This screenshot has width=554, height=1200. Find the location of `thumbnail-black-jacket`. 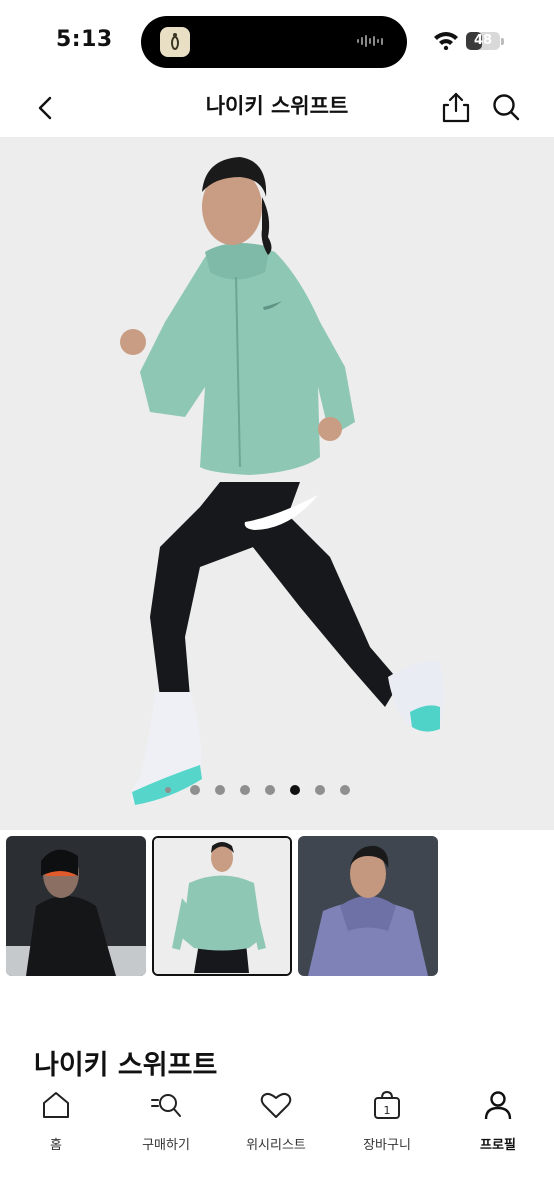

thumbnail-black-jacket is located at coordinates (76, 906).